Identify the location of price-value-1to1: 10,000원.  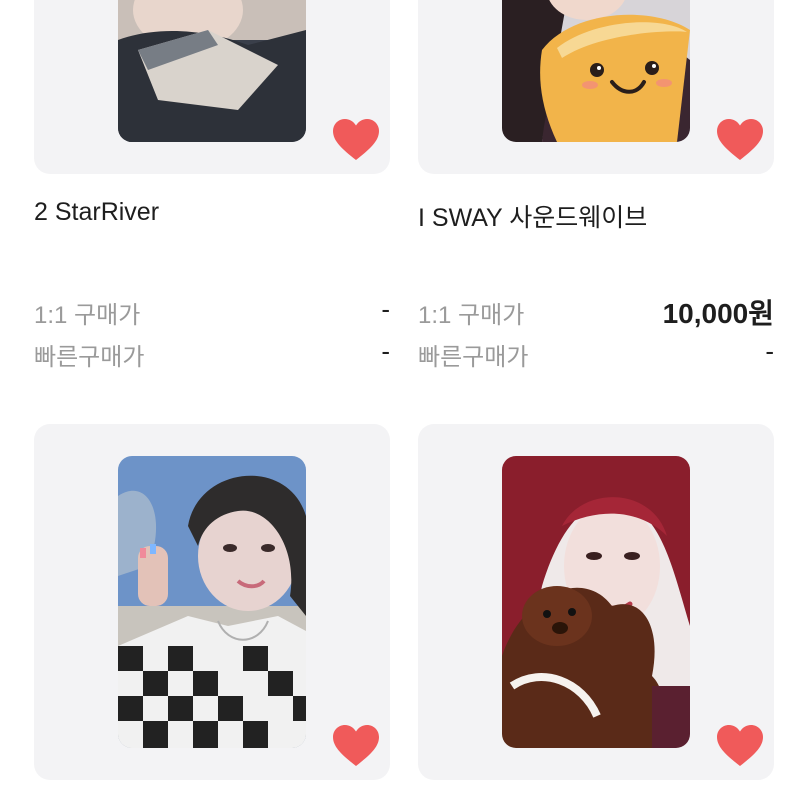
(718, 313).